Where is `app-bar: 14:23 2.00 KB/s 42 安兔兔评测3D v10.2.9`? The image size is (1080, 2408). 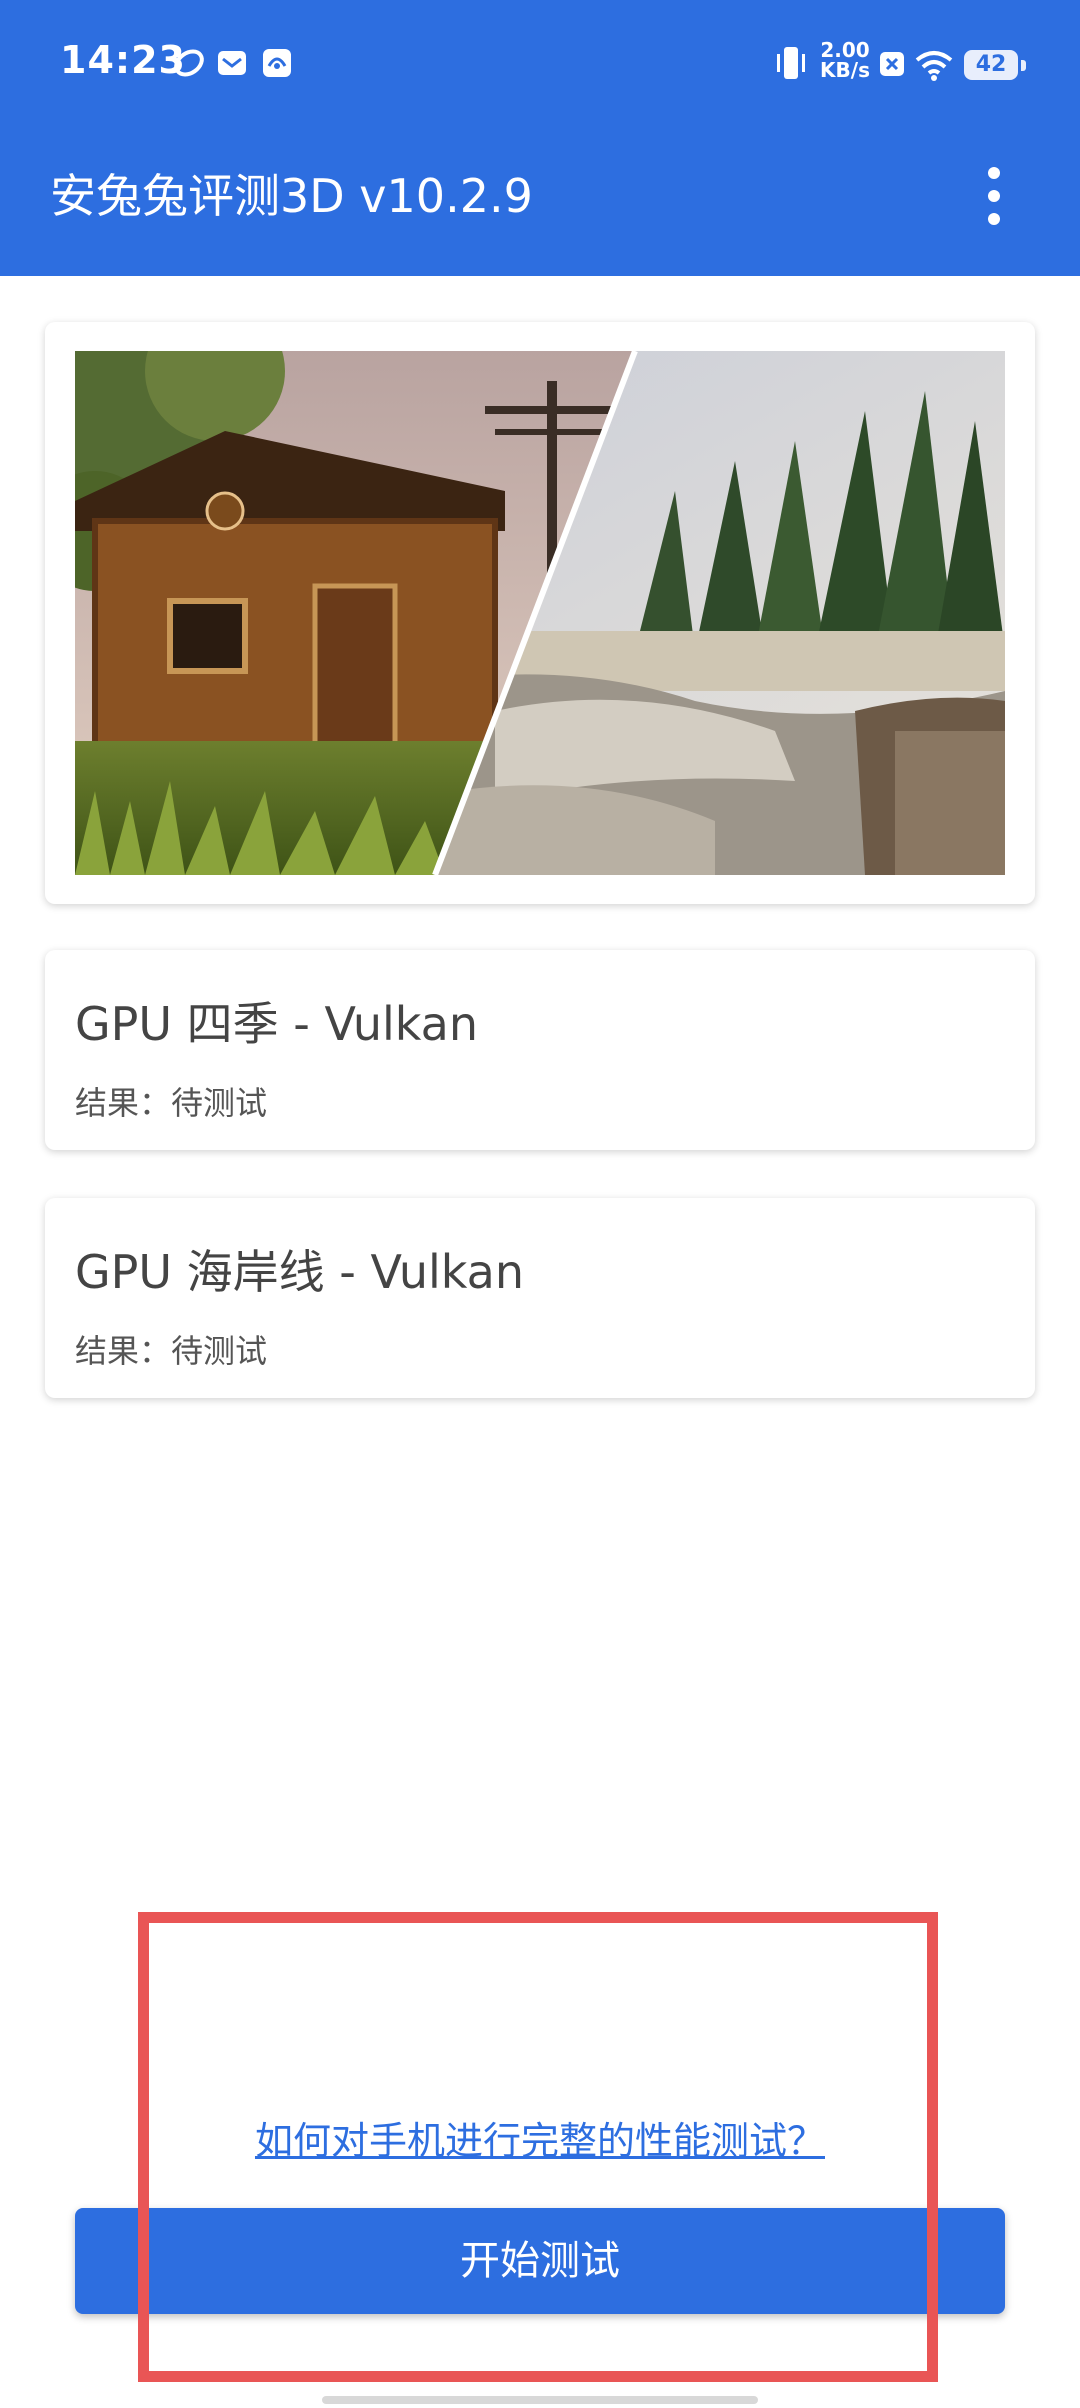
app-bar: 14:23 2.00 KB/s 42 安兔兔评测3D v10.2.9 is located at coordinates (540, 138).